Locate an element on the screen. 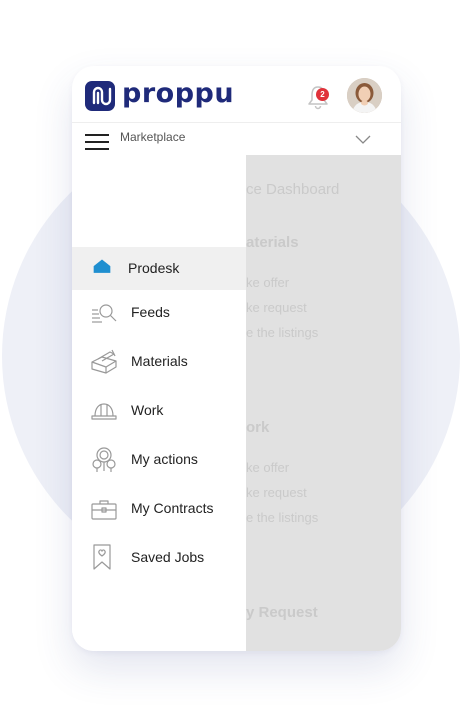 The width and height of the screenshot is (467, 717). work-link: e the listings is located at coordinates (282, 517).